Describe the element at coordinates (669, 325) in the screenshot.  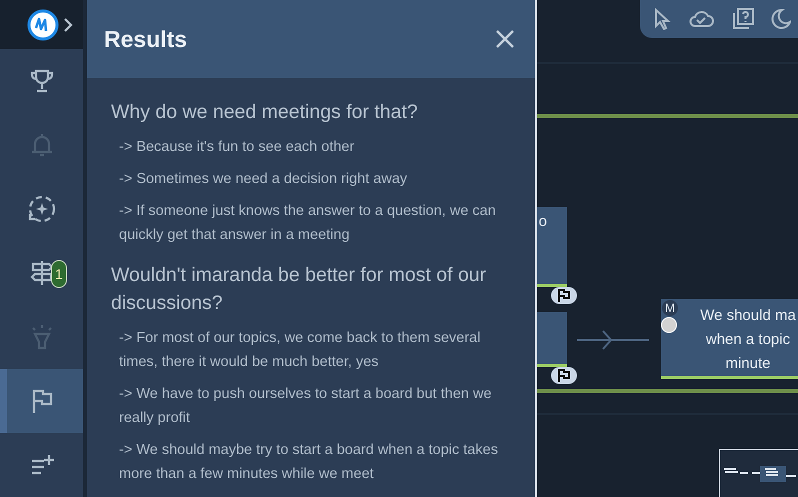
I see `status-circle` at that location.